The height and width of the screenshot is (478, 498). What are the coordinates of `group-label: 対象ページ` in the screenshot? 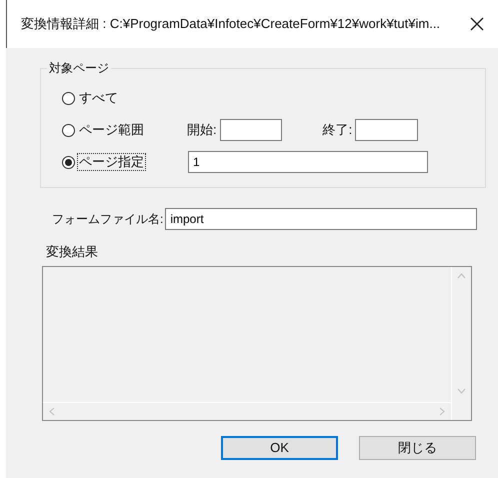 It's located at (79, 68).